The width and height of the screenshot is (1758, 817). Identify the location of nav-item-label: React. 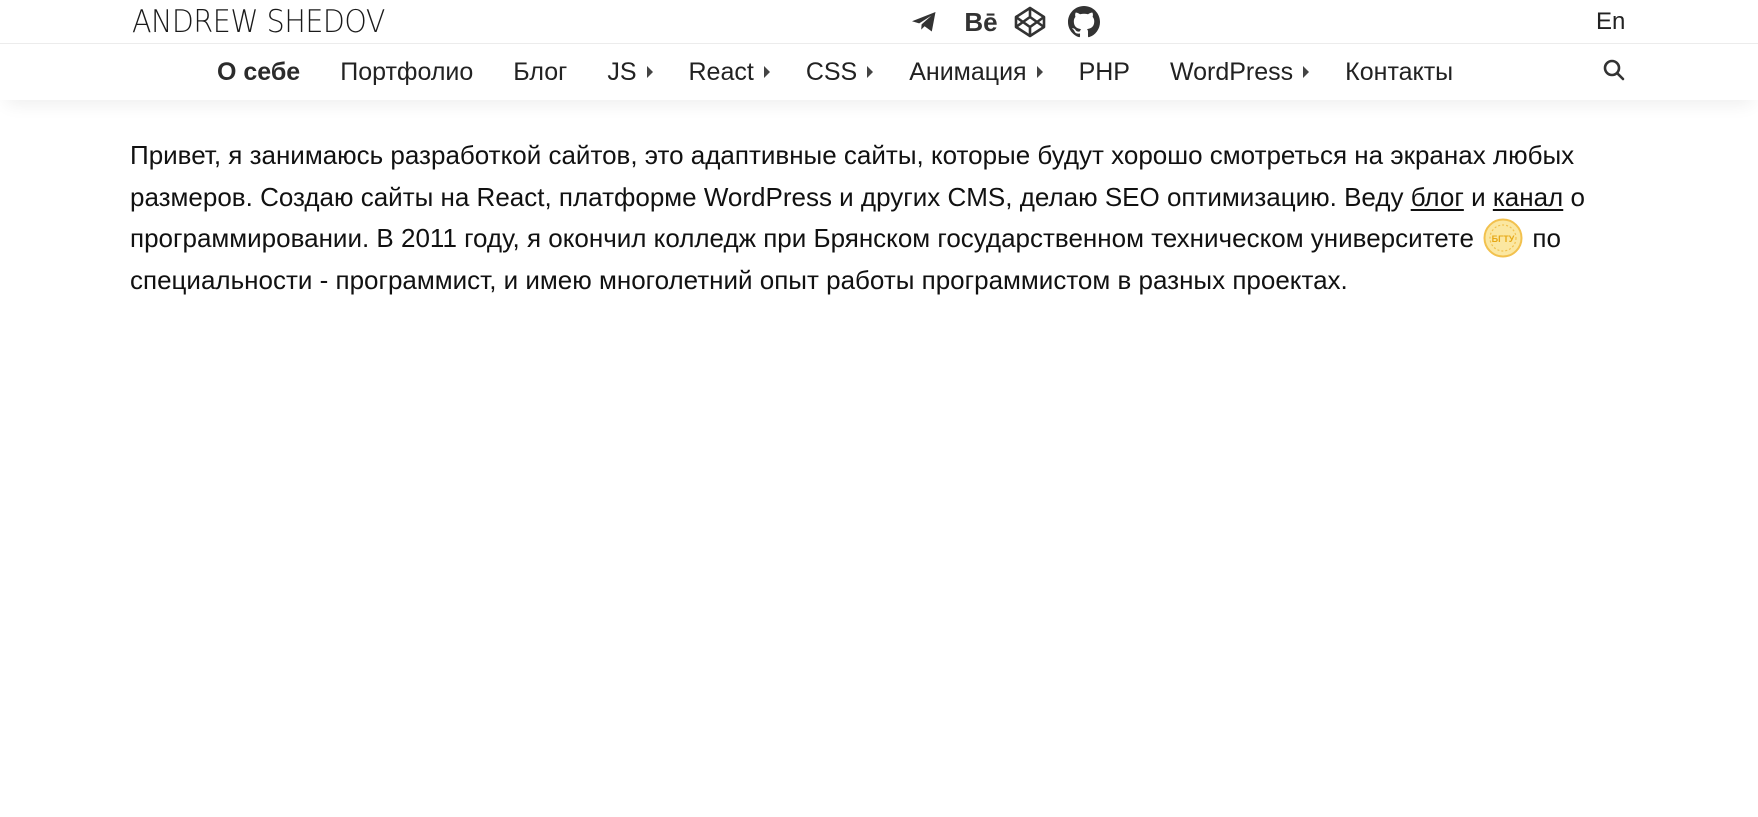
(721, 71).